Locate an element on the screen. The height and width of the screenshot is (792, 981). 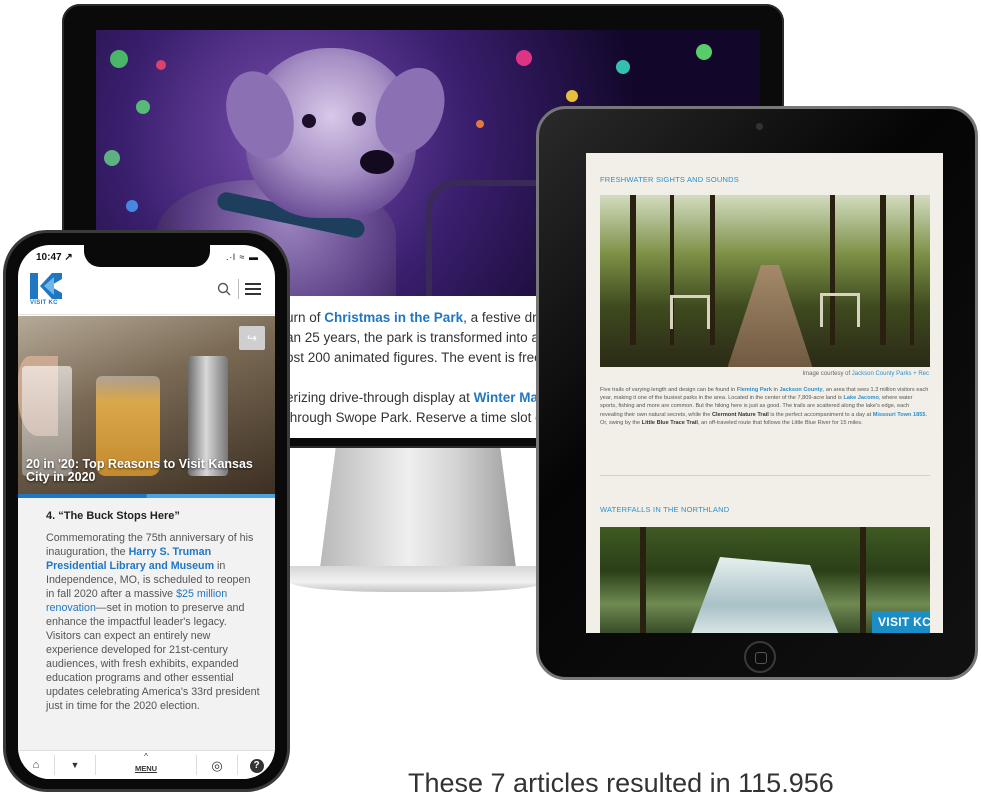
bottom-tab-bar: ⌂ ▼ ^ MENU ◎ ? is located at coordinates (146, 764).